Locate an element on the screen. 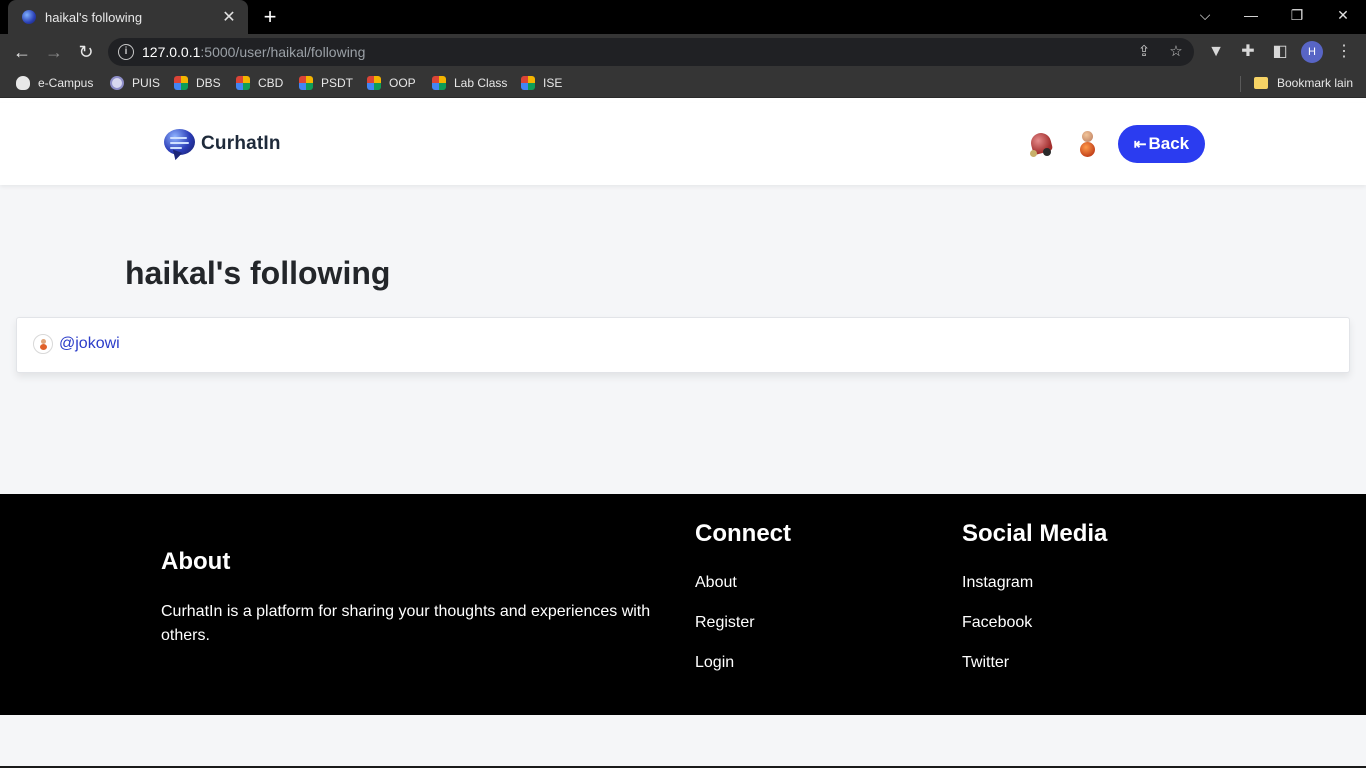 This screenshot has height=768, width=1366. bookmark-star-icon: ☆ is located at coordinates (1176, 52).